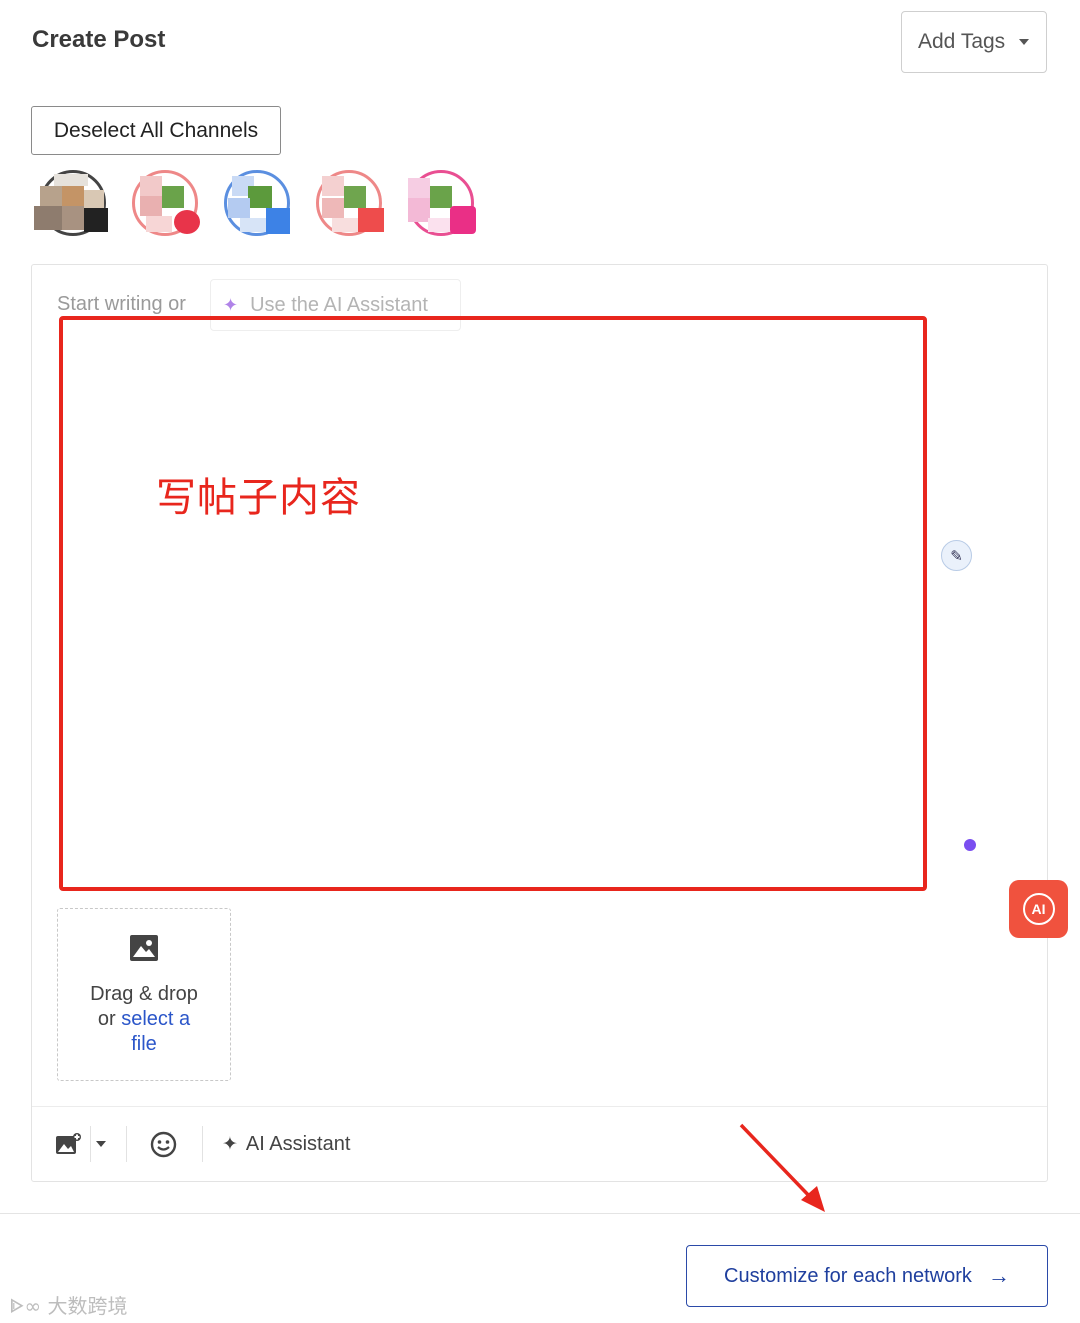 The width and height of the screenshot is (1080, 1323). What do you see at coordinates (109, 1019) in the screenshot?
I see `dropzone-or-text: or` at bounding box center [109, 1019].